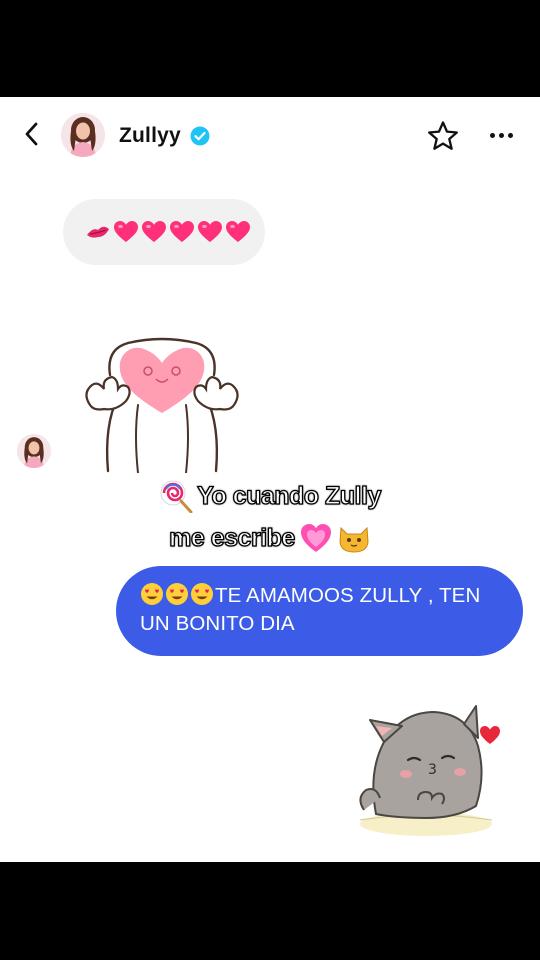  I want to click on svg-text: 3, so click(432, 770).